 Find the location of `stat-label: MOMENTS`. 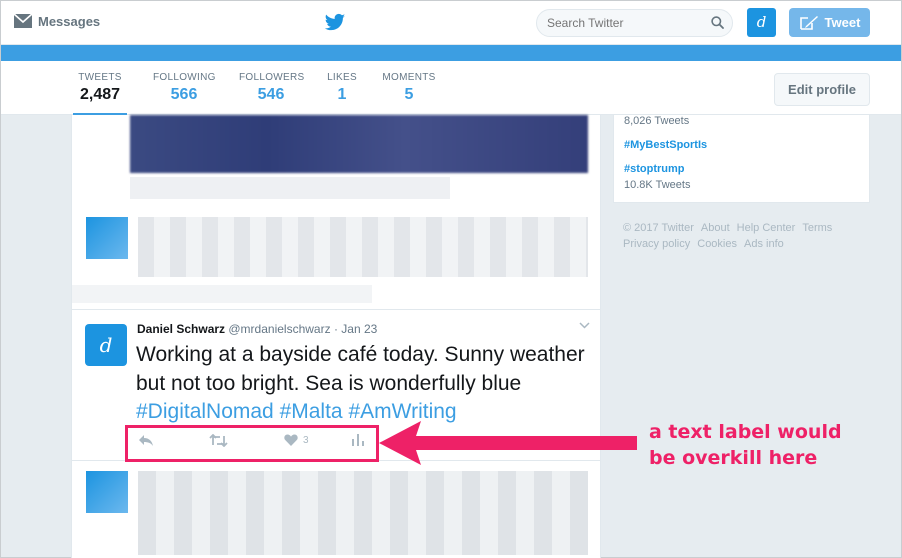

stat-label: MOMENTS is located at coordinates (409, 77).